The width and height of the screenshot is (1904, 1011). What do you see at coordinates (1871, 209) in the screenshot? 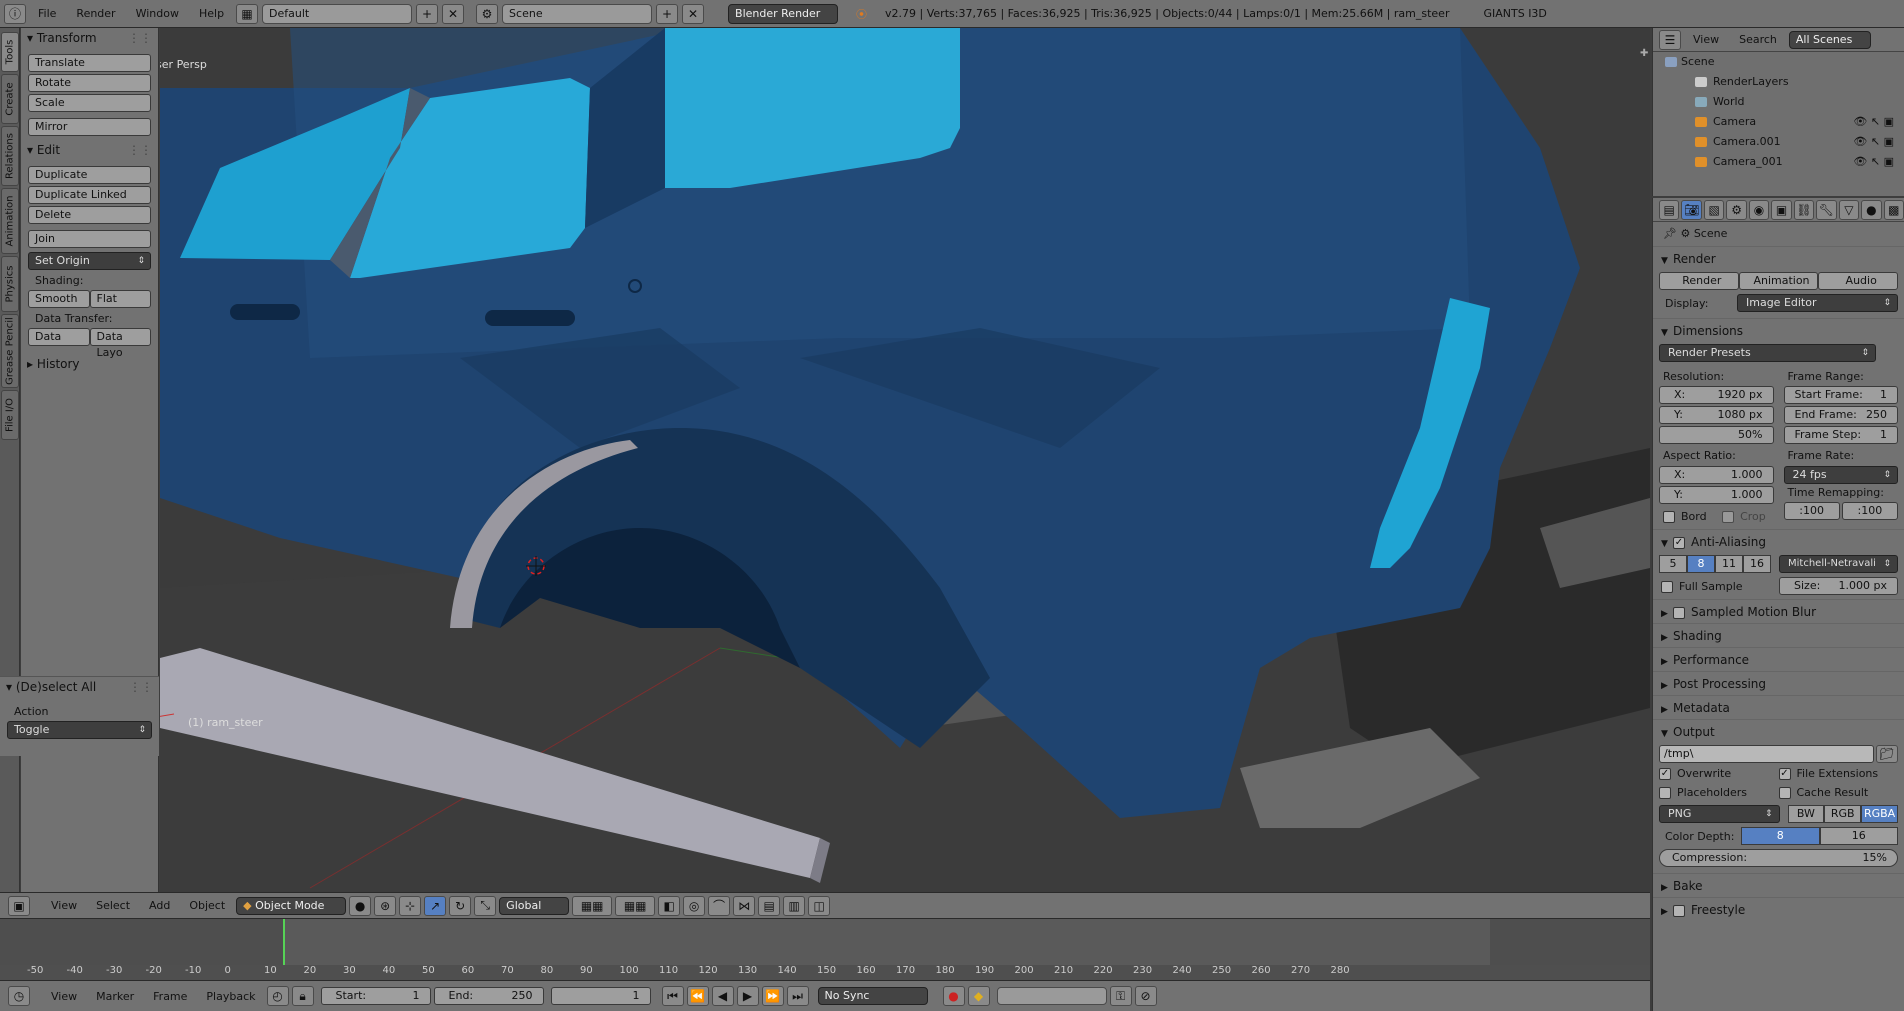
I see `material-tab-icon: ●` at bounding box center [1871, 209].